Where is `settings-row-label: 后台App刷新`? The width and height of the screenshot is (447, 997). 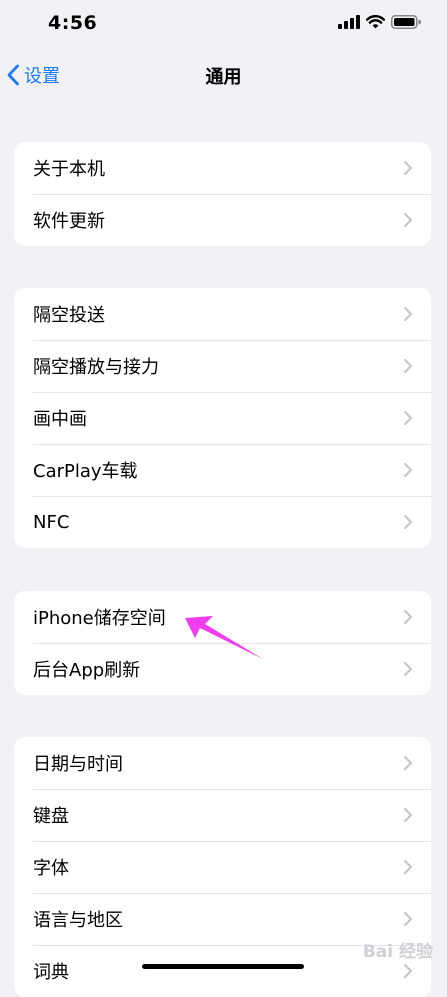 settings-row-label: 后台App刷新 is located at coordinates (87, 670).